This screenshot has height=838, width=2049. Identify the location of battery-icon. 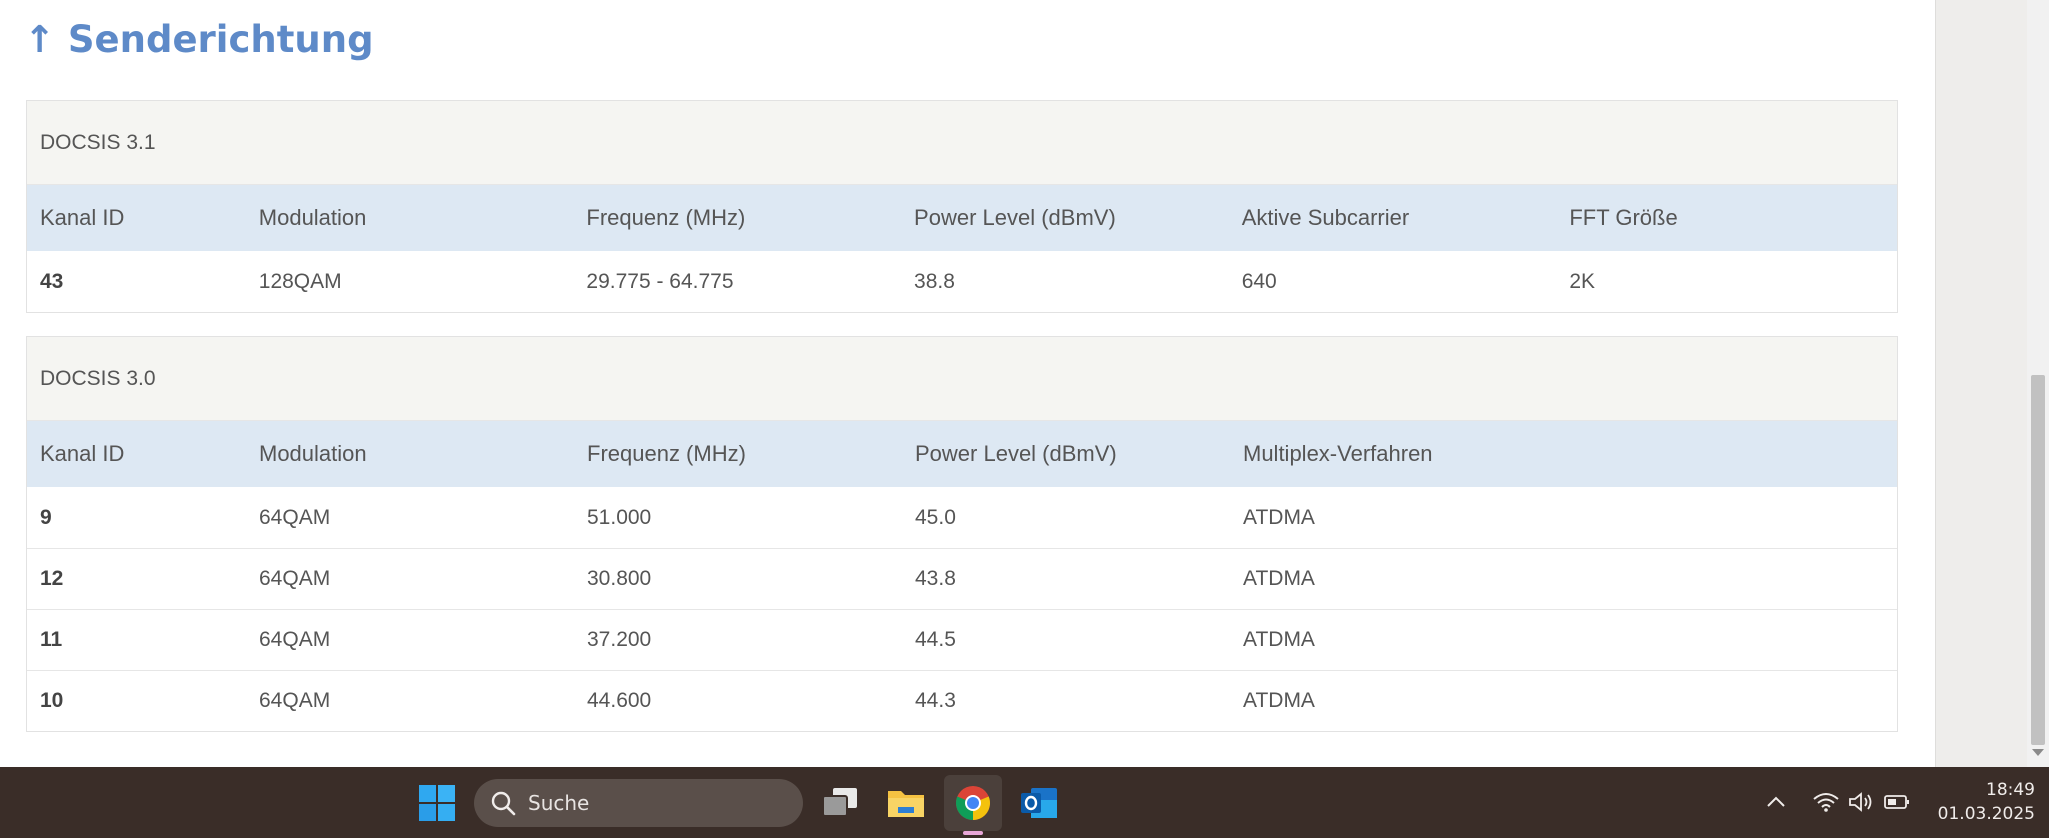
(1897, 802).